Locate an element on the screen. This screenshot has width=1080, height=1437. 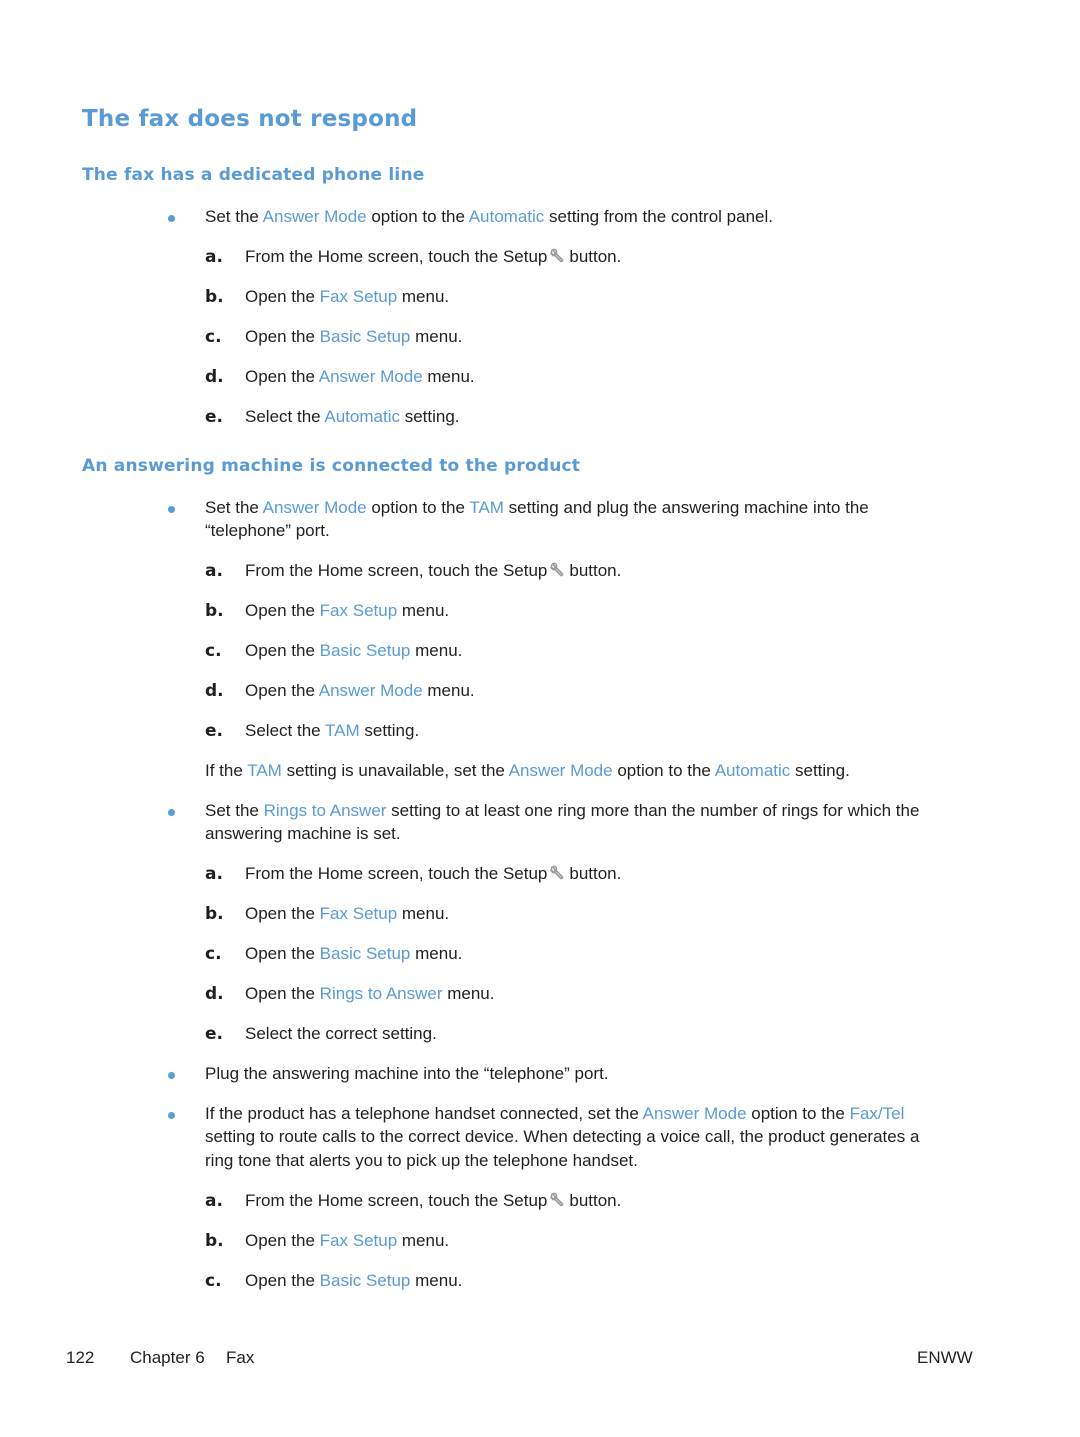
text-run: “telephone” port. is located at coordinates (267, 530).